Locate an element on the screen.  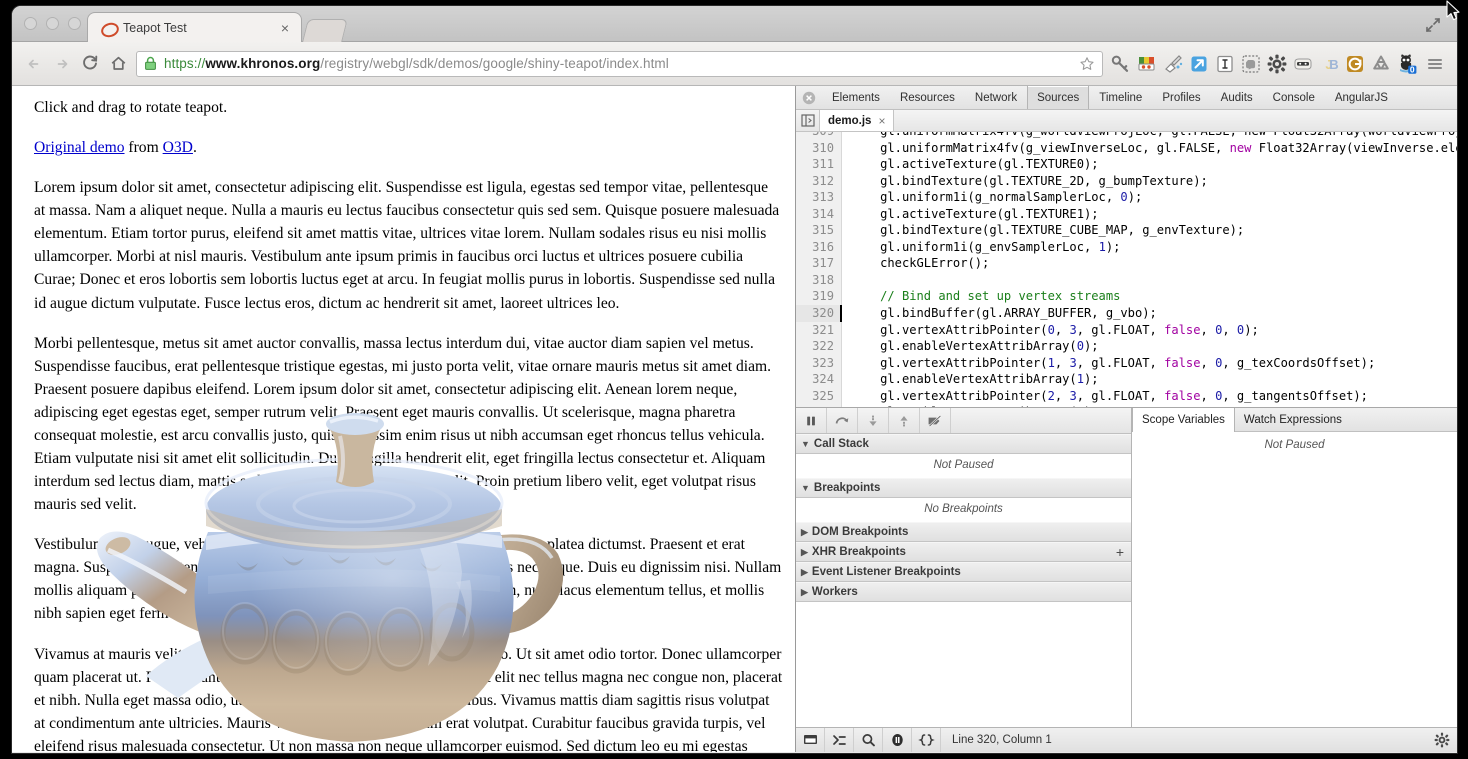
code-text: gl.enableVertexAttribArray(2); is located at coordinates (970, 405).